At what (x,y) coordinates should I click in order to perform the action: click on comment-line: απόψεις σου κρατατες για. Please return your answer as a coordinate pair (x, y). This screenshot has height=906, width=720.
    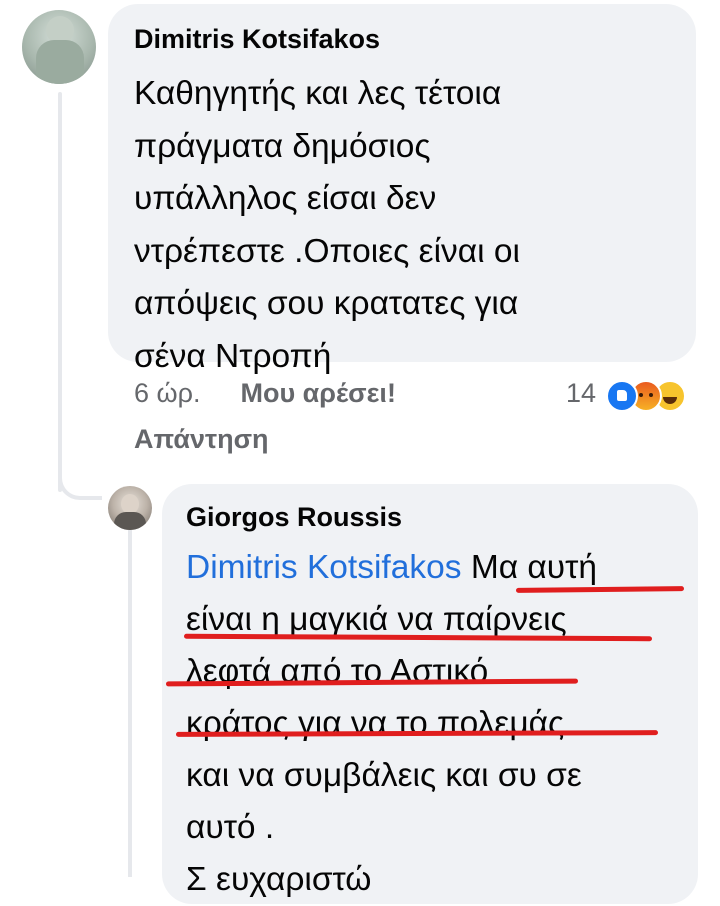
    Looking at the image, I should click on (326, 303).